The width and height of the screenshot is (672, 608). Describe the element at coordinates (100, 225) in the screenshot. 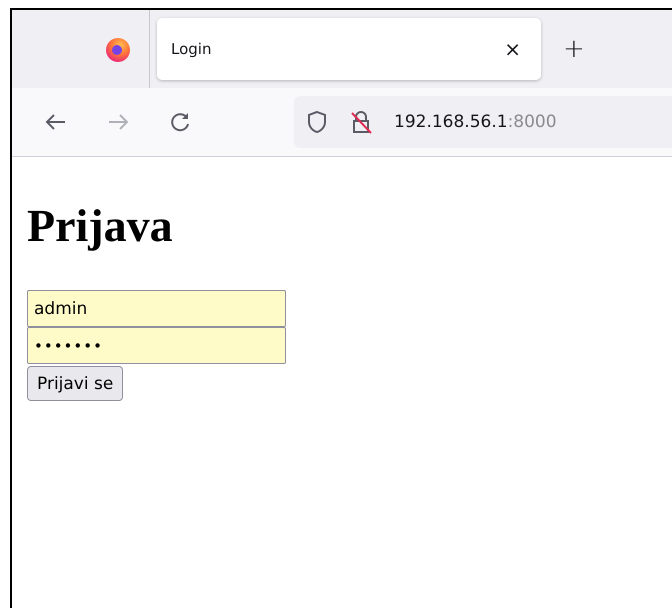

I see `page-heading: Prijava` at that location.